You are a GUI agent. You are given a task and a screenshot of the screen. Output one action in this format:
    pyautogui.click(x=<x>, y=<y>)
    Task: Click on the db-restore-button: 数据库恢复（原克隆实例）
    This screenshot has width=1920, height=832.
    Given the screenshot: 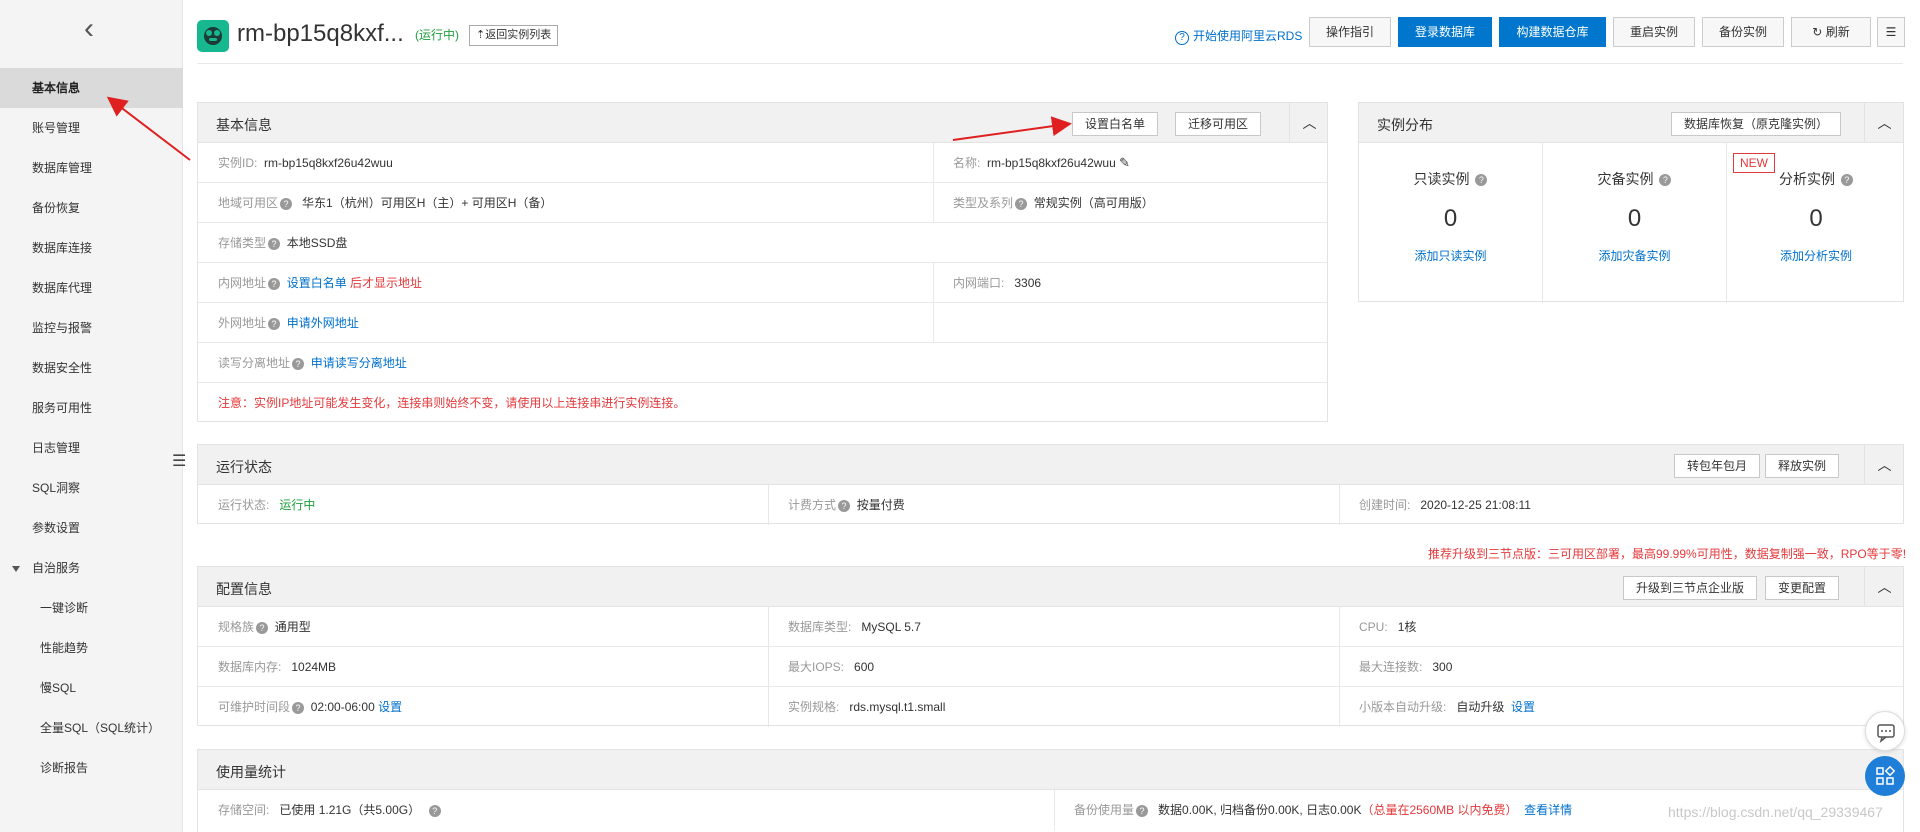 What is the action you would take?
    pyautogui.click(x=1756, y=124)
    